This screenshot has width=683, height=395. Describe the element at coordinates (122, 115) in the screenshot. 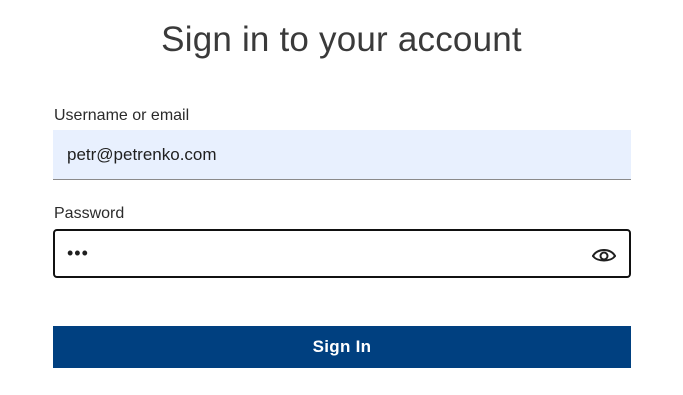

I see `username-label: Username or email` at that location.